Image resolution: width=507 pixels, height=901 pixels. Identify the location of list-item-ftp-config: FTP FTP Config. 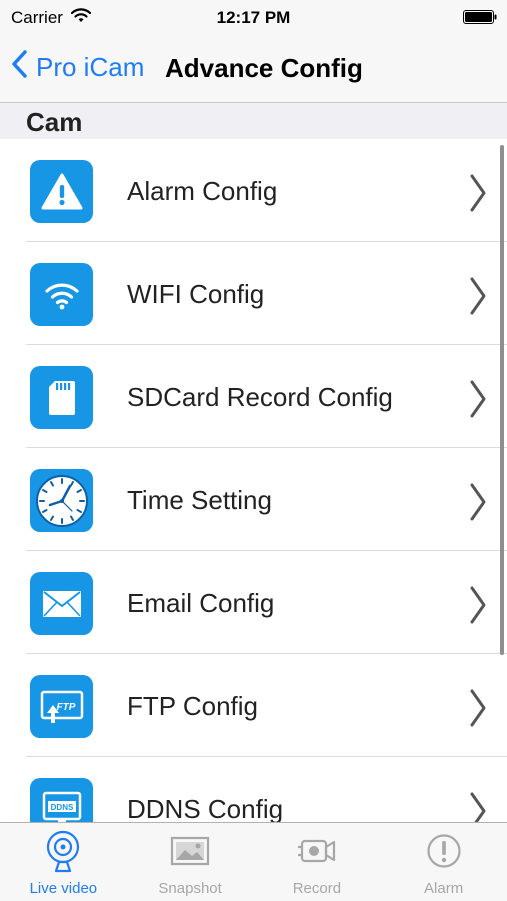
(253, 705).